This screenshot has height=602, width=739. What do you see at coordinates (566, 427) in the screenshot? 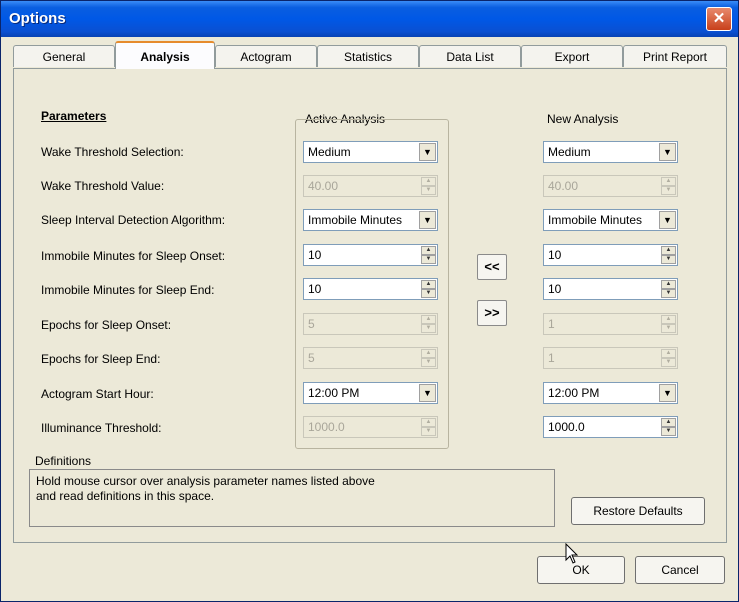
I see `new-illuminance-text: 1000.0` at bounding box center [566, 427].